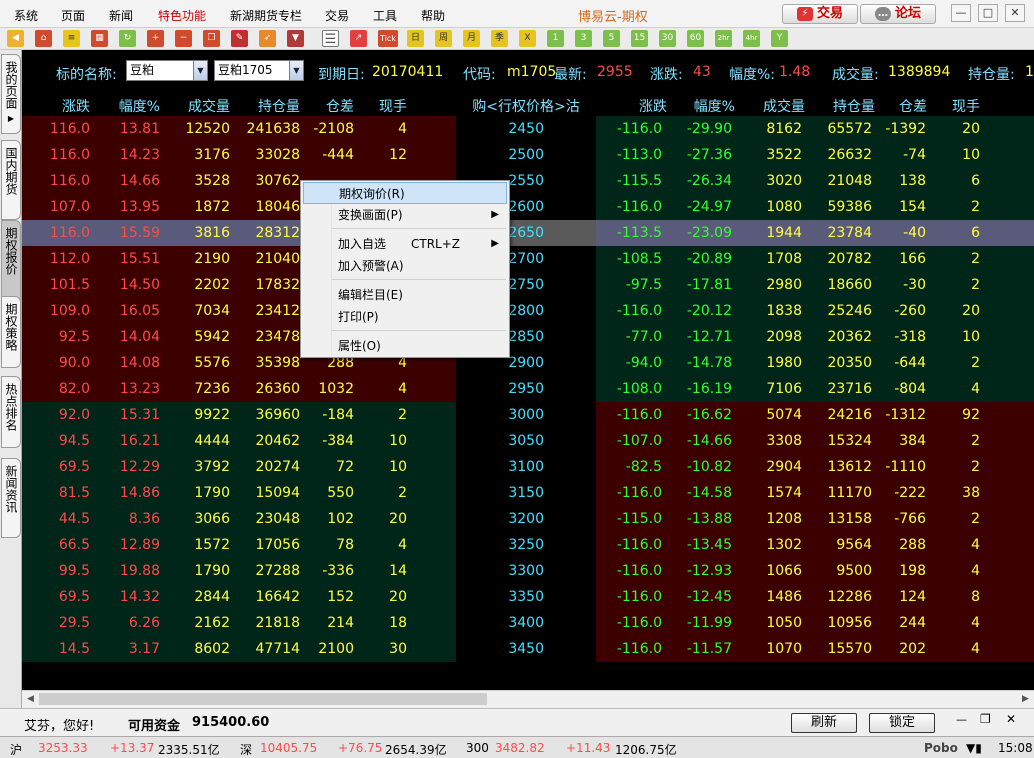  What do you see at coordinates (121, 15) in the screenshot?
I see `menu-news: 新闻` at bounding box center [121, 15].